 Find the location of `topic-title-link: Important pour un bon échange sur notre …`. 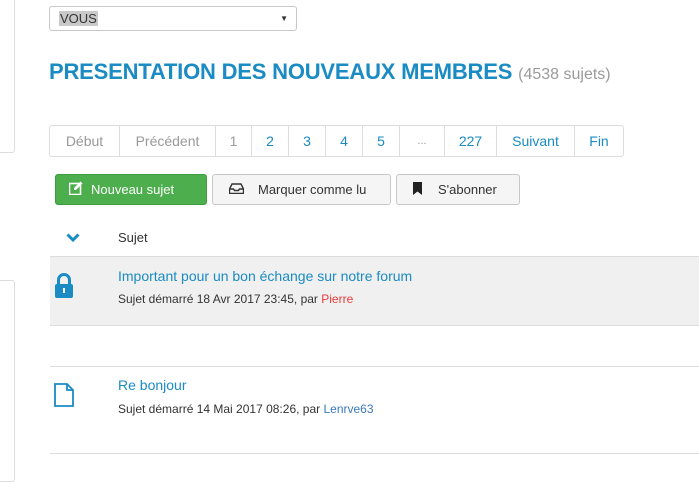

topic-title-link: Important pour un bon échange sur notre … is located at coordinates (265, 276).